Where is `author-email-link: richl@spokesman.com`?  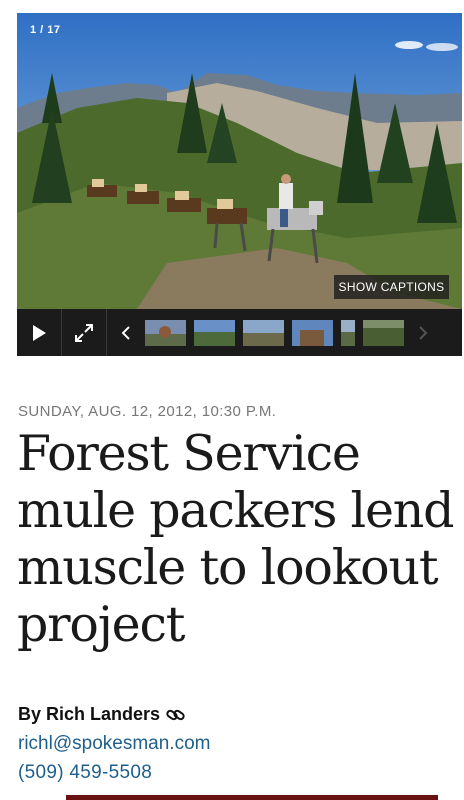
author-email-link: richl@spokesman.com is located at coordinates (114, 744).